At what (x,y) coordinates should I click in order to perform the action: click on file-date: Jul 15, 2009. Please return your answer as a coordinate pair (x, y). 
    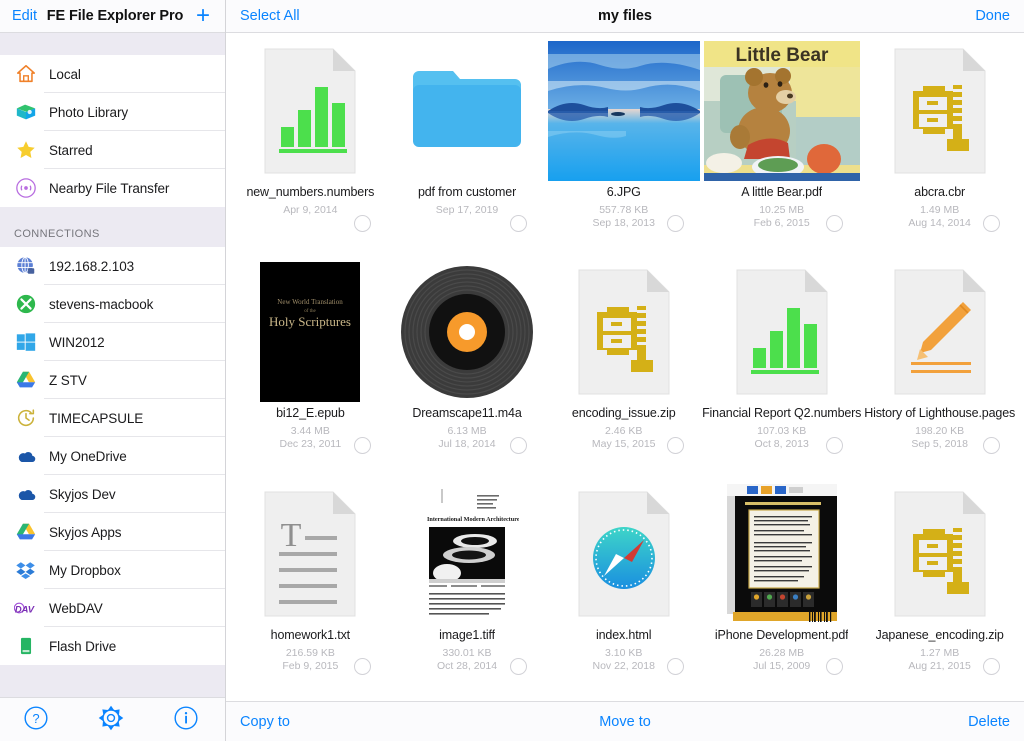
    Looking at the image, I should click on (782, 665).